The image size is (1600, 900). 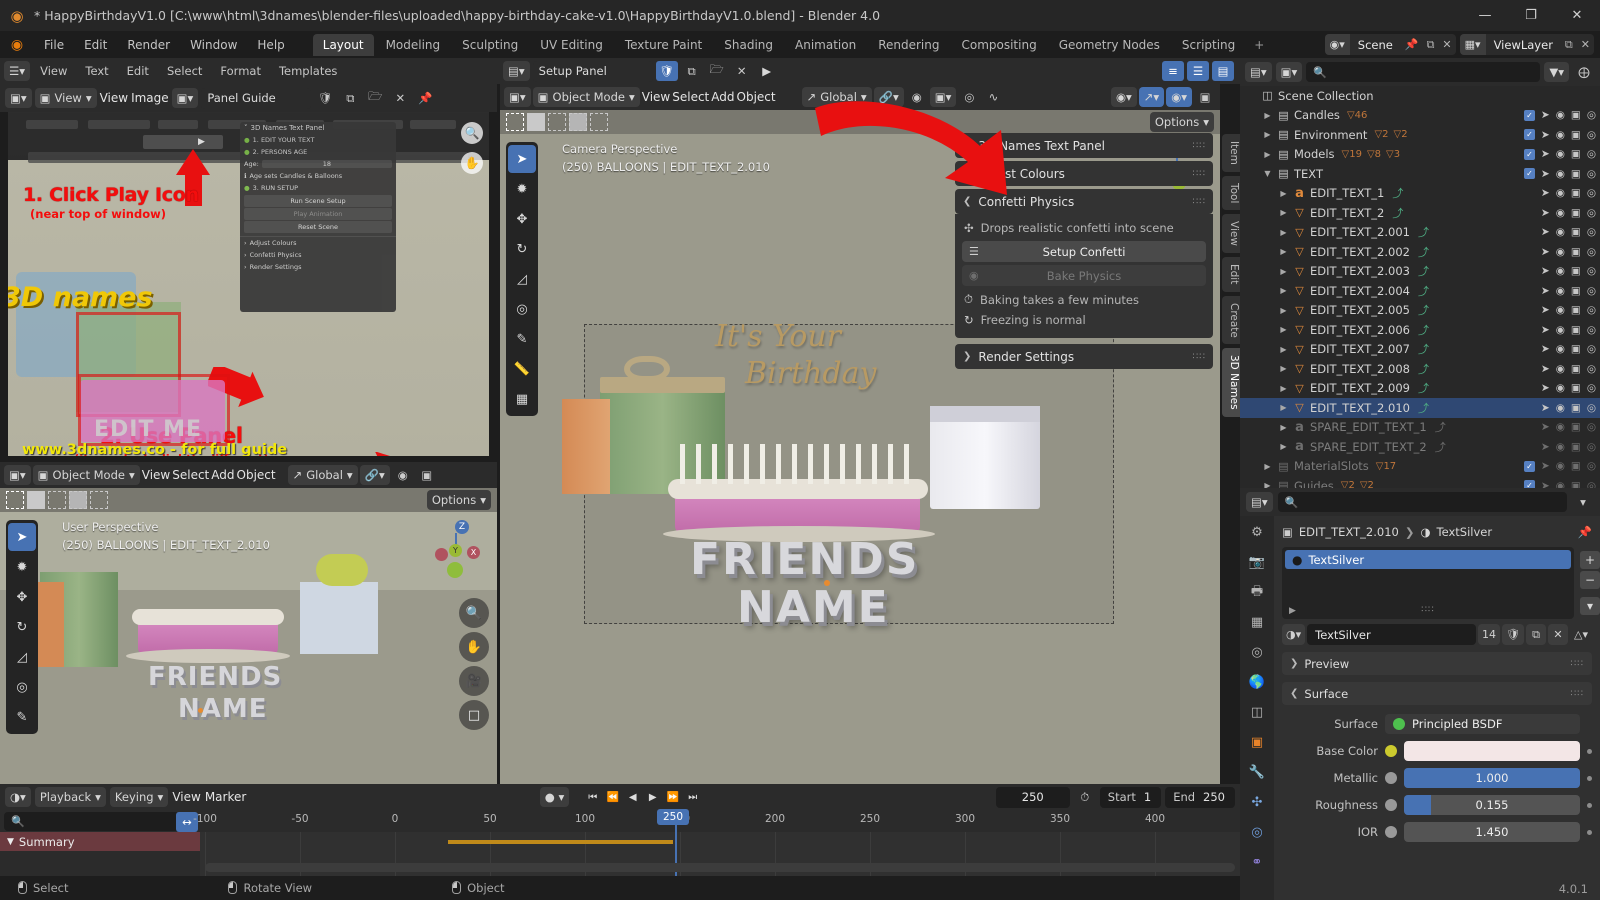 I want to click on panel-grip-icon-4: ∷∷, so click(x=1199, y=357).